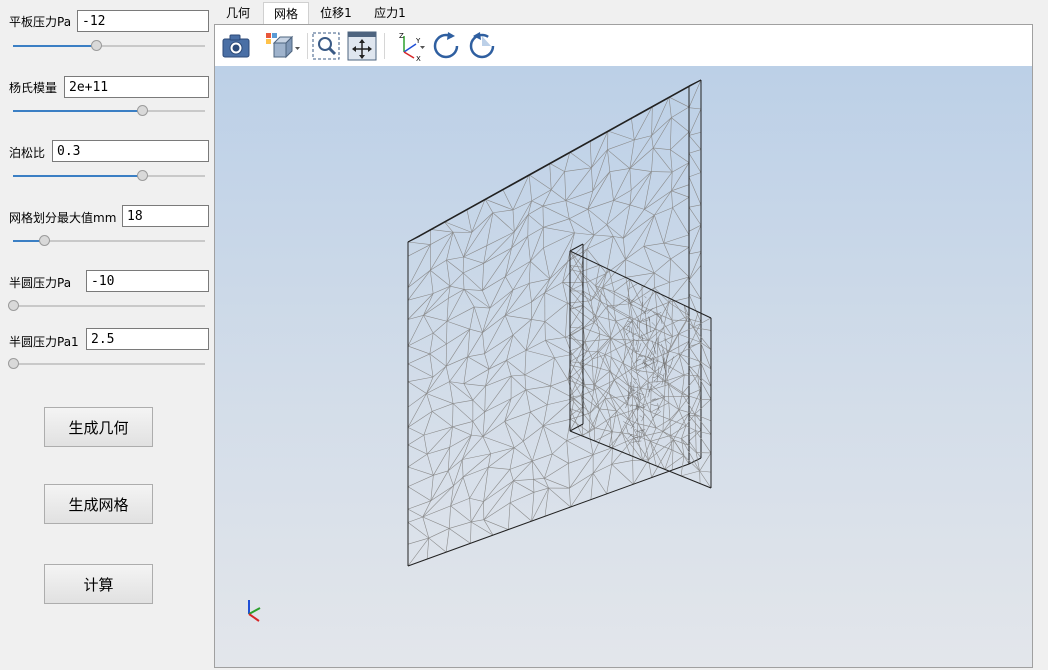 This screenshot has height=670, width=1048. What do you see at coordinates (409, 46) in the screenshot?
I see `axis-triad-icon: Z Y X` at bounding box center [409, 46].